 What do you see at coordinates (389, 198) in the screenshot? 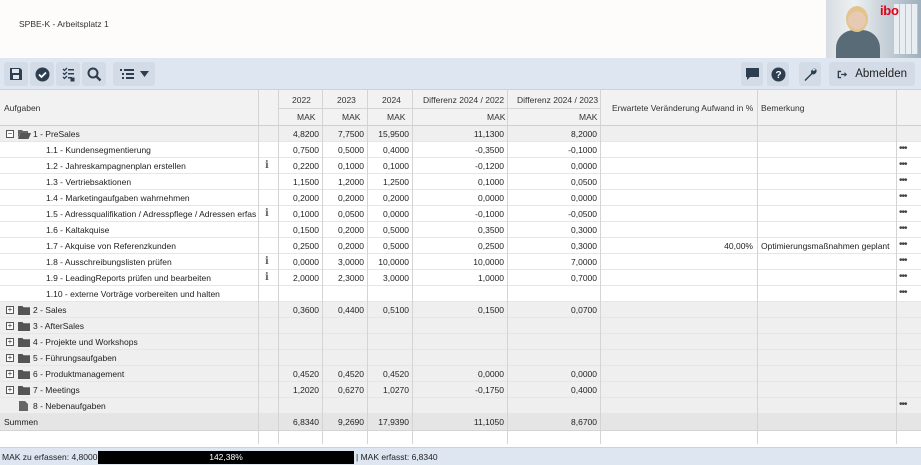
I see `cell-v2024: 0,2000` at bounding box center [389, 198].